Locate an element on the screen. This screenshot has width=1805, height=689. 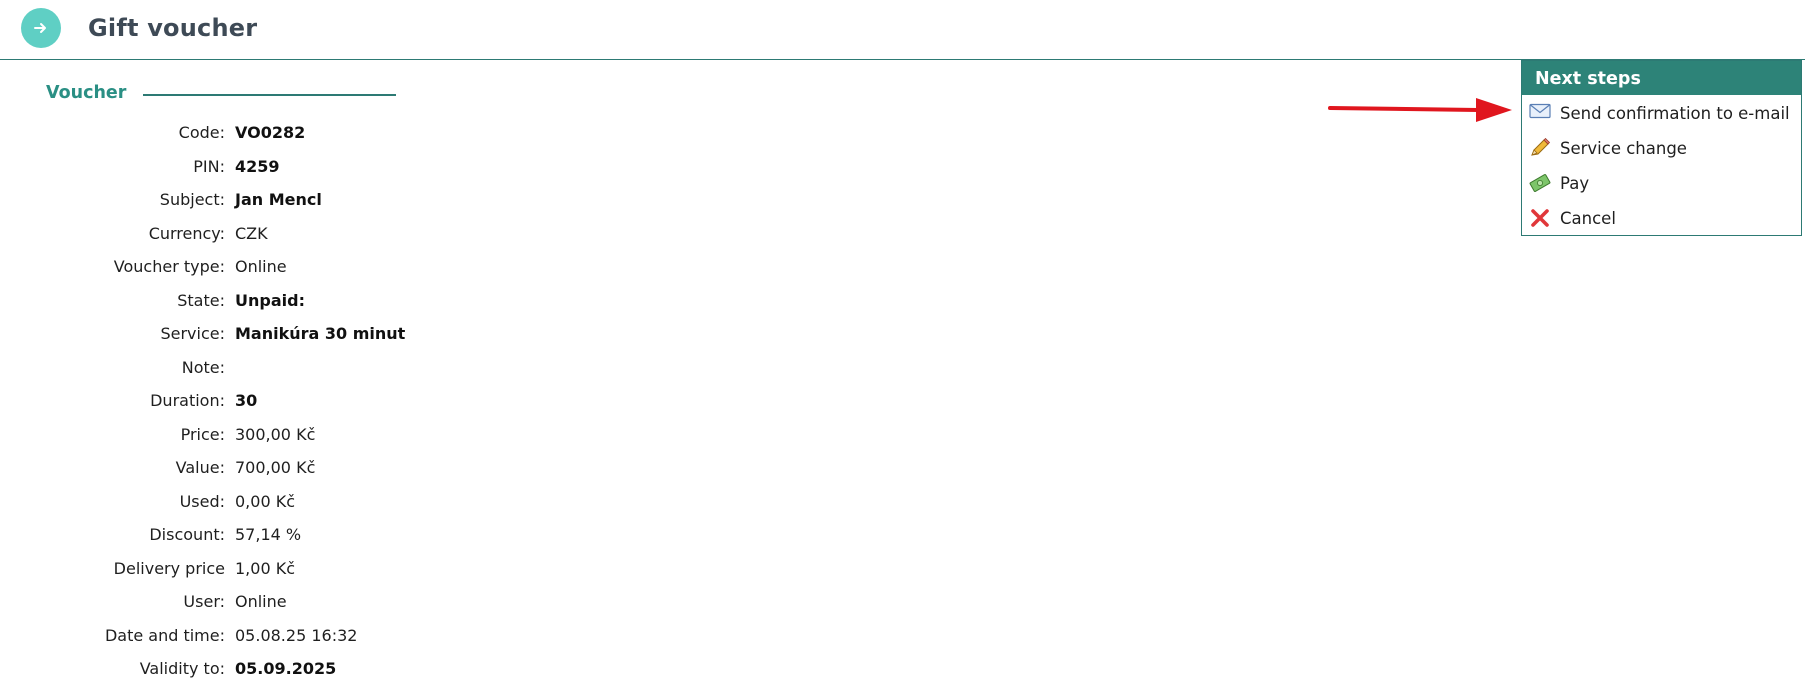
detail-label: Subject: is located at coordinates (192, 199).